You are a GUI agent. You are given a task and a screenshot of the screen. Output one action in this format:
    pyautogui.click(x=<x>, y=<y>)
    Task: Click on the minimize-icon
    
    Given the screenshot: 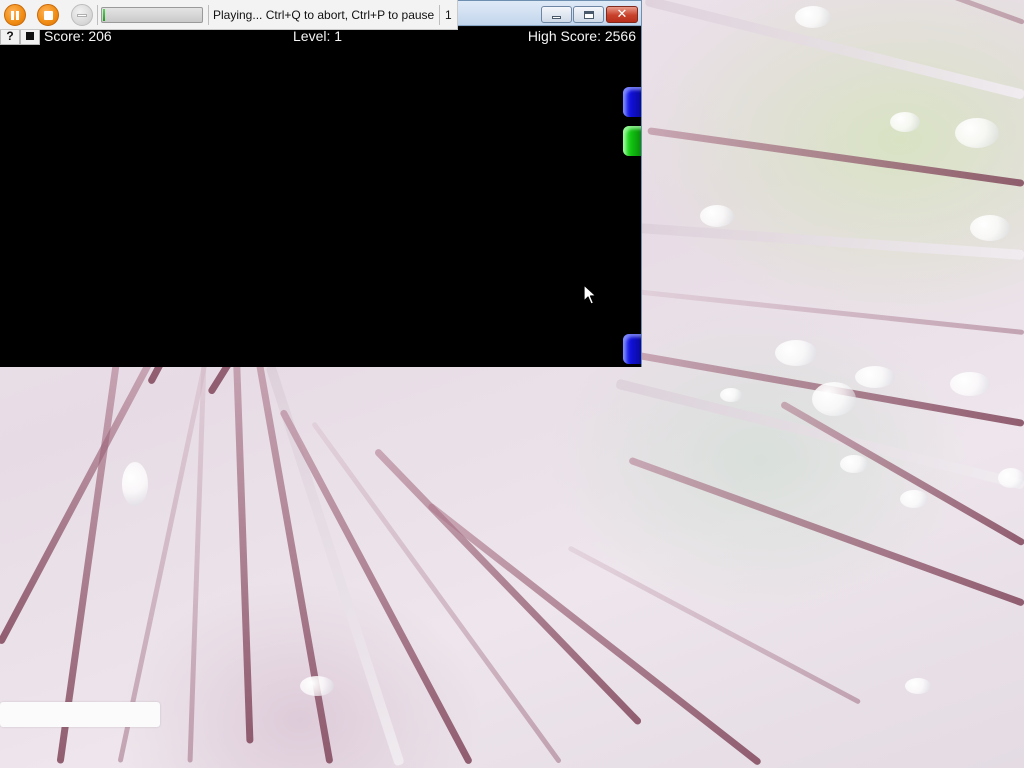 What is the action you would take?
    pyautogui.click(x=556, y=17)
    